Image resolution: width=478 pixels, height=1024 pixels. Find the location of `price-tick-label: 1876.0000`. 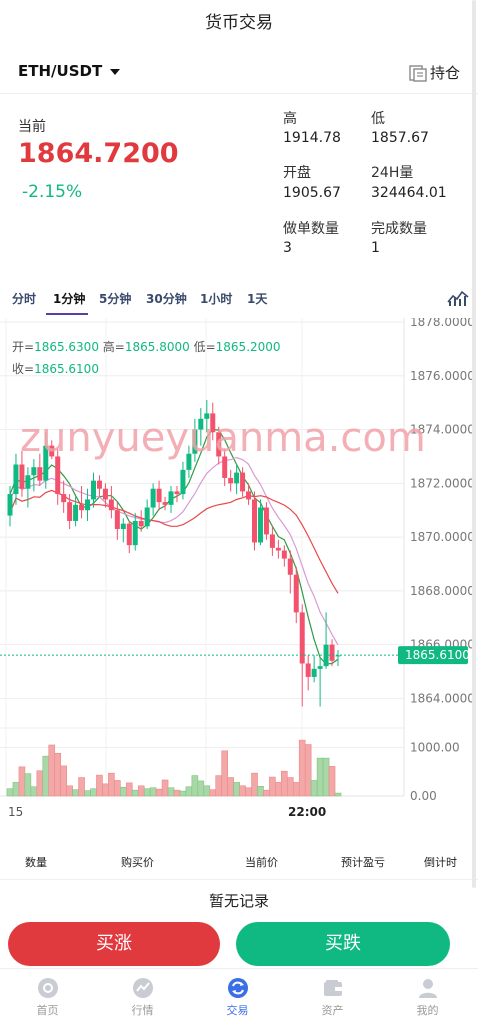

price-tick-label: 1876.0000 is located at coordinates (442, 376).